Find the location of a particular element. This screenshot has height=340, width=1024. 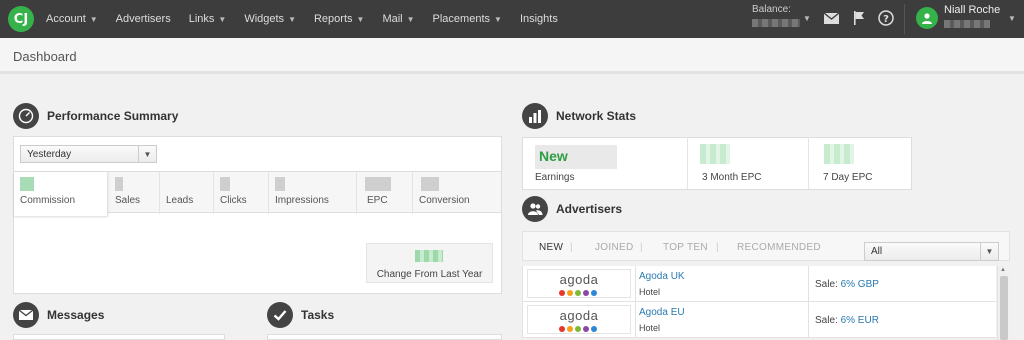

advertiser-category: Hotel is located at coordinates (650, 328).